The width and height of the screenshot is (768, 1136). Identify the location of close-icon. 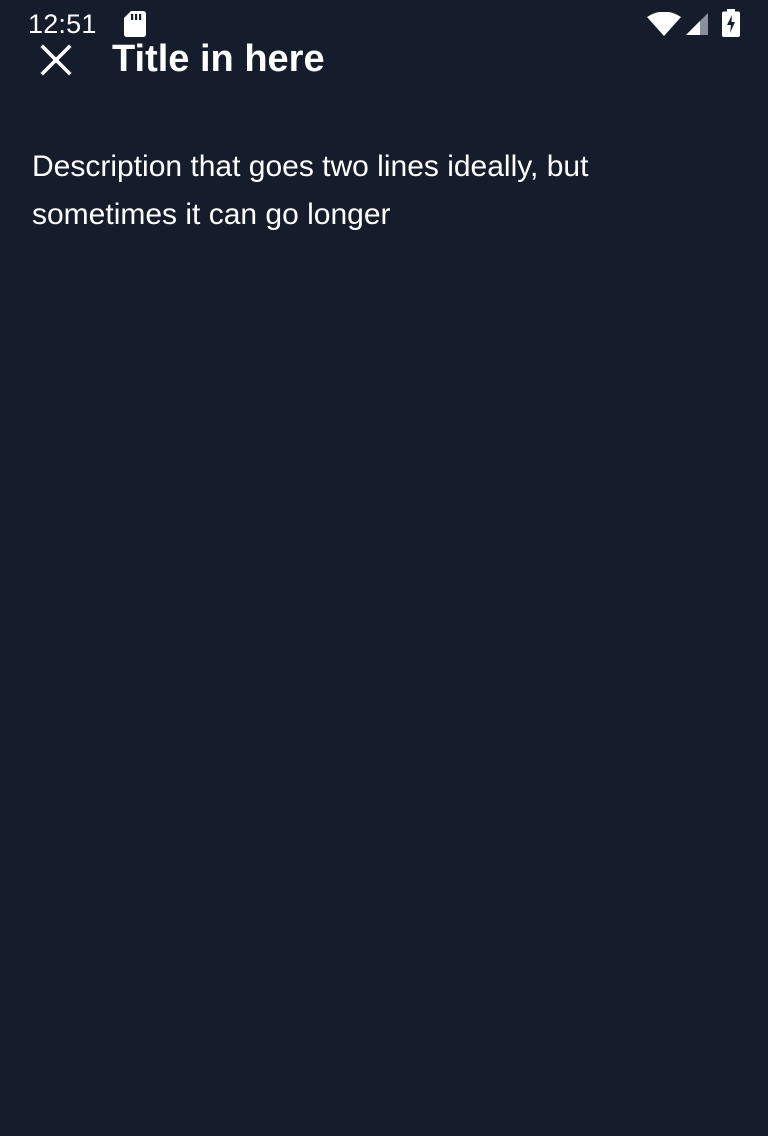
(56, 60).